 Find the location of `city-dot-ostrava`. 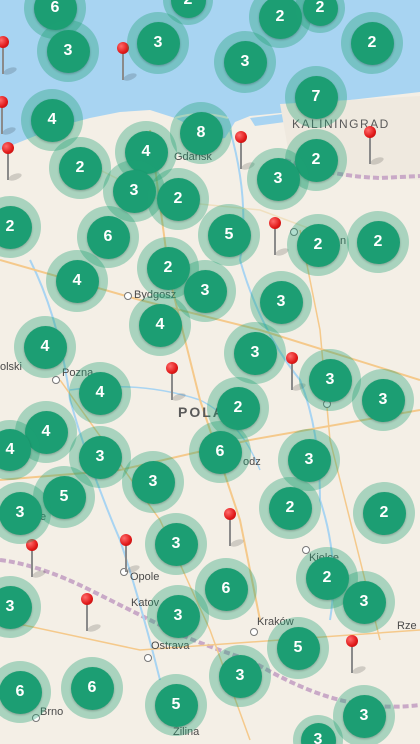

city-dot-ostrava is located at coordinates (148, 658).